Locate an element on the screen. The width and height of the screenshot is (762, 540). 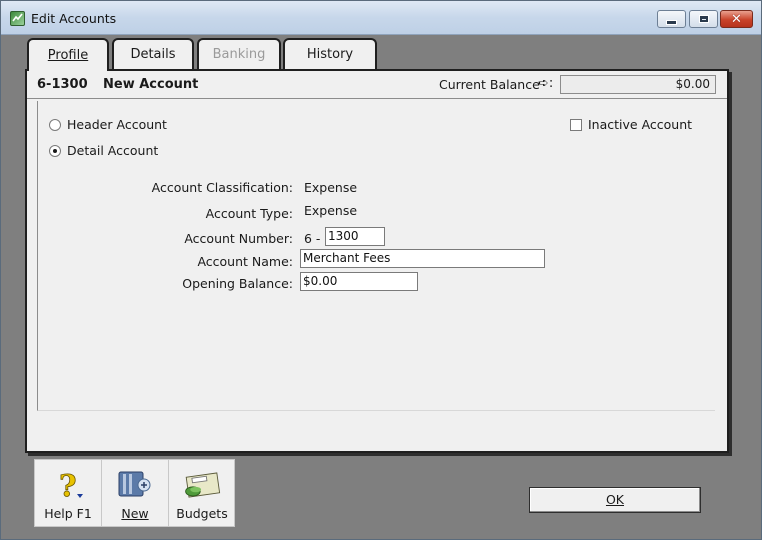
tab-history-label: History is located at coordinates (330, 54).